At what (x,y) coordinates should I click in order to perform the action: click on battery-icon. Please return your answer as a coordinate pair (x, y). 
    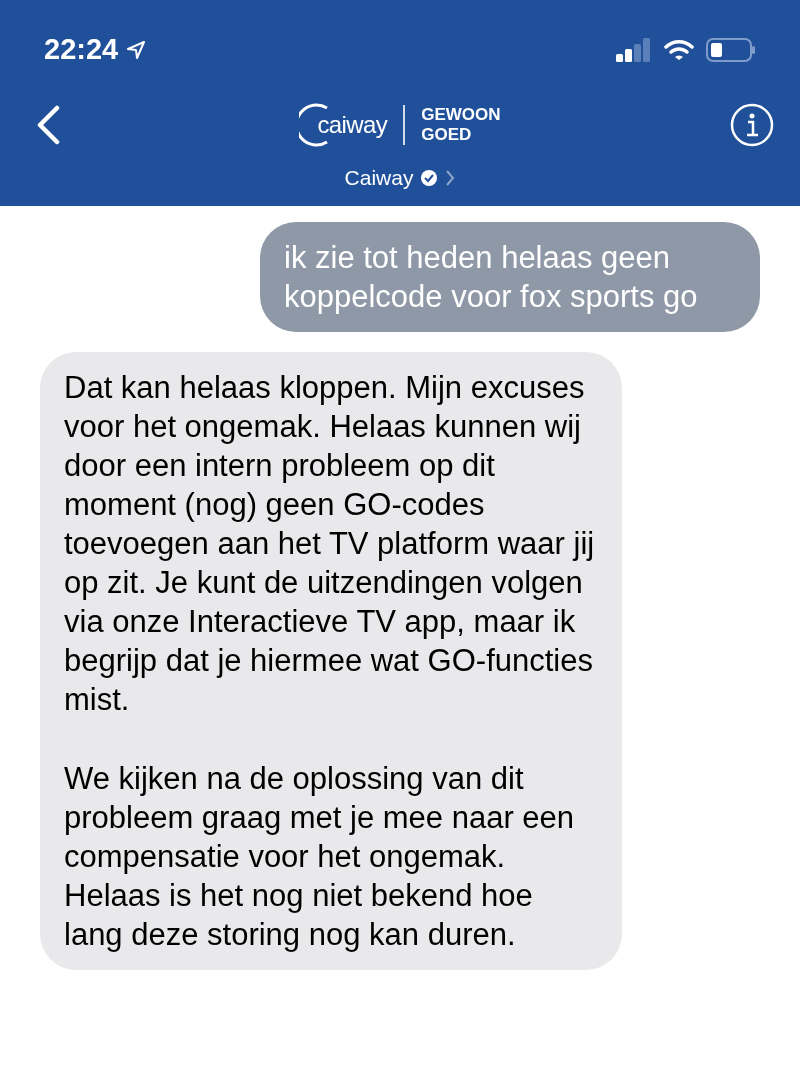
    Looking at the image, I should click on (731, 50).